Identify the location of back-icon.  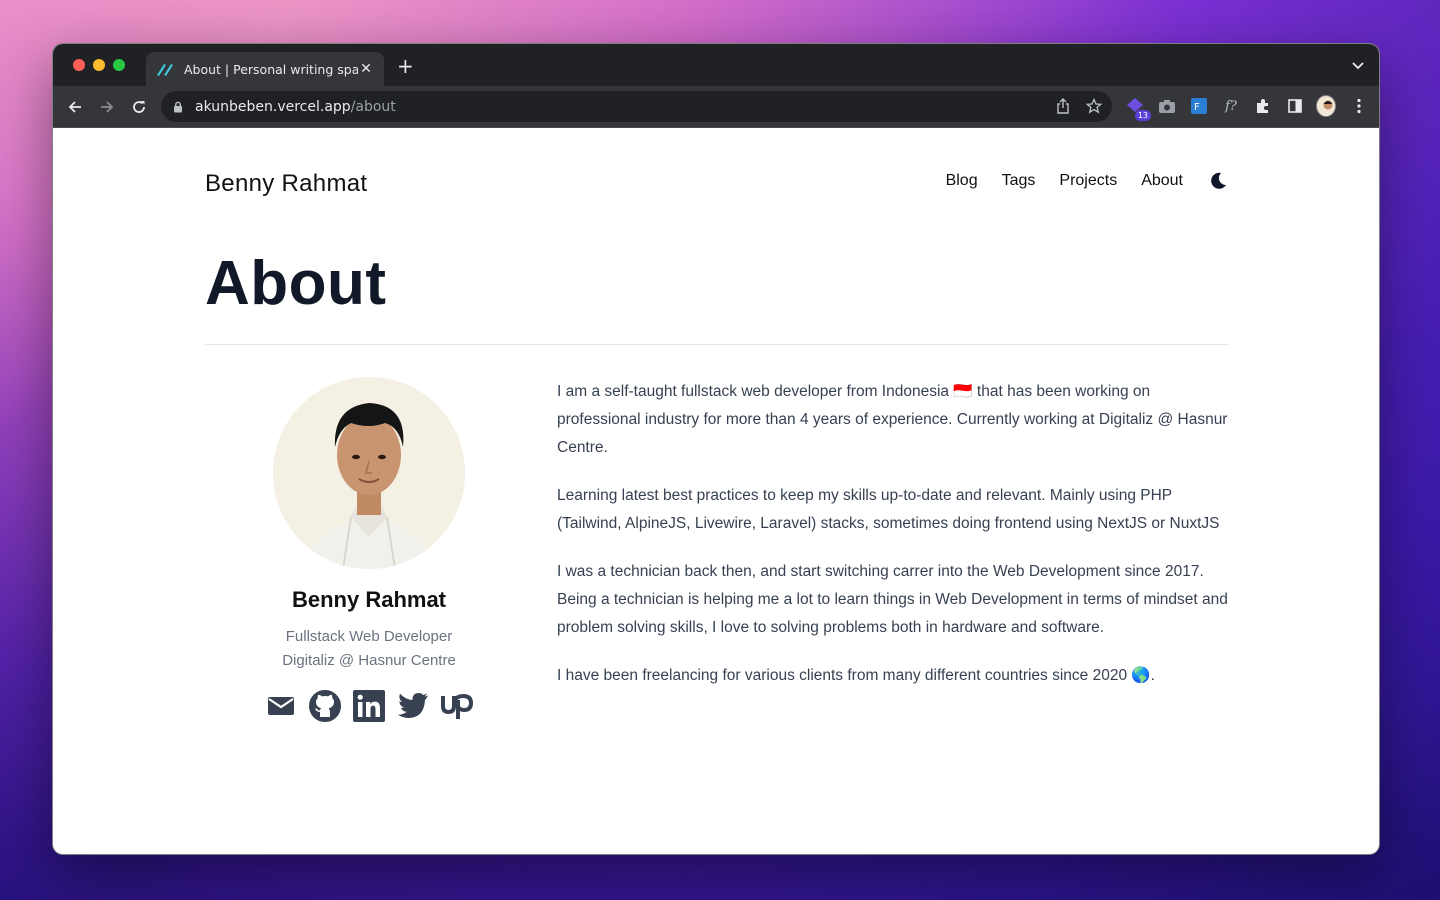
(75, 107).